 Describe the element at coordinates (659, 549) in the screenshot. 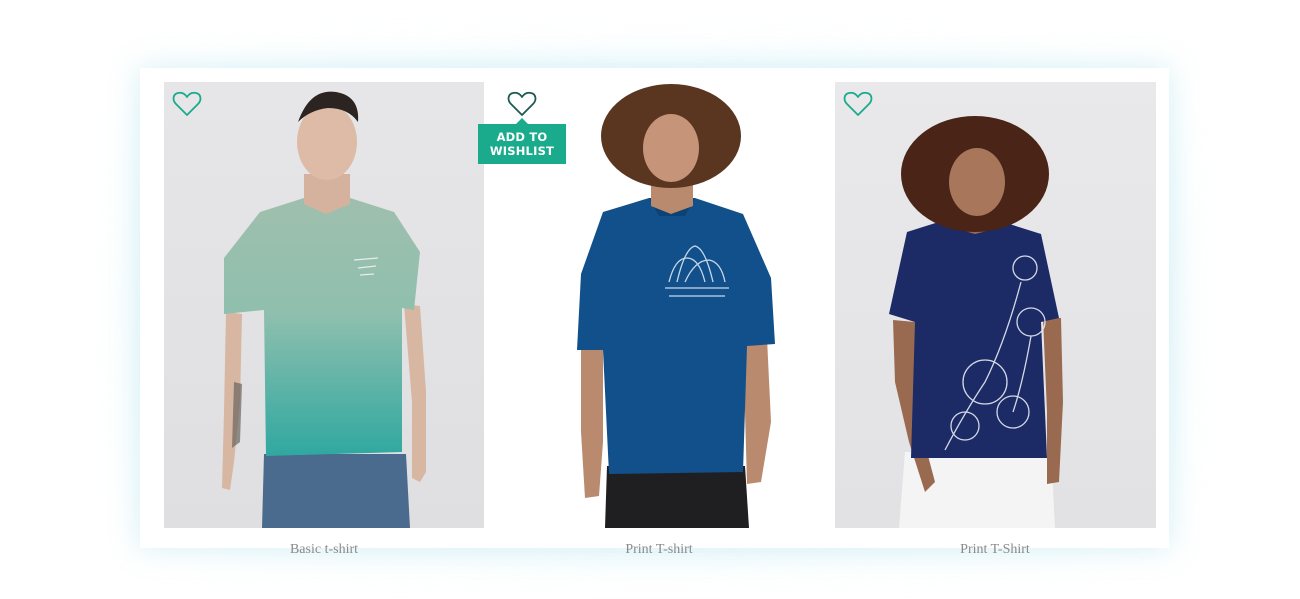

I see `product-title-2: Print T-shirt` at that location.